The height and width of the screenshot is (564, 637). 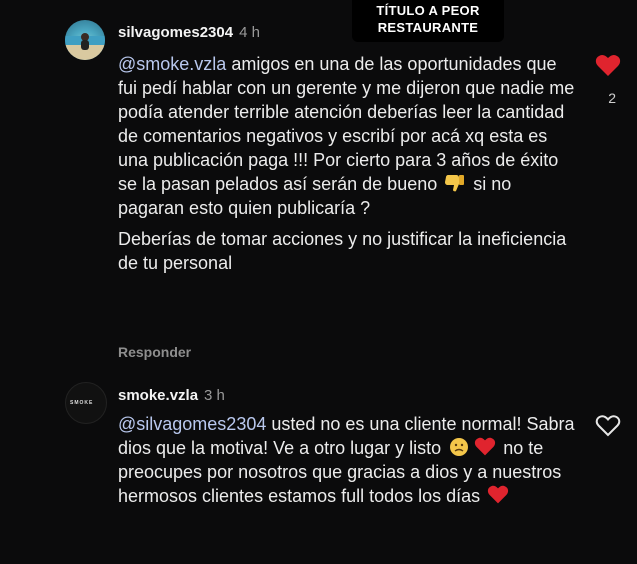 I want to click on avatar, so click(x=85, y=40).